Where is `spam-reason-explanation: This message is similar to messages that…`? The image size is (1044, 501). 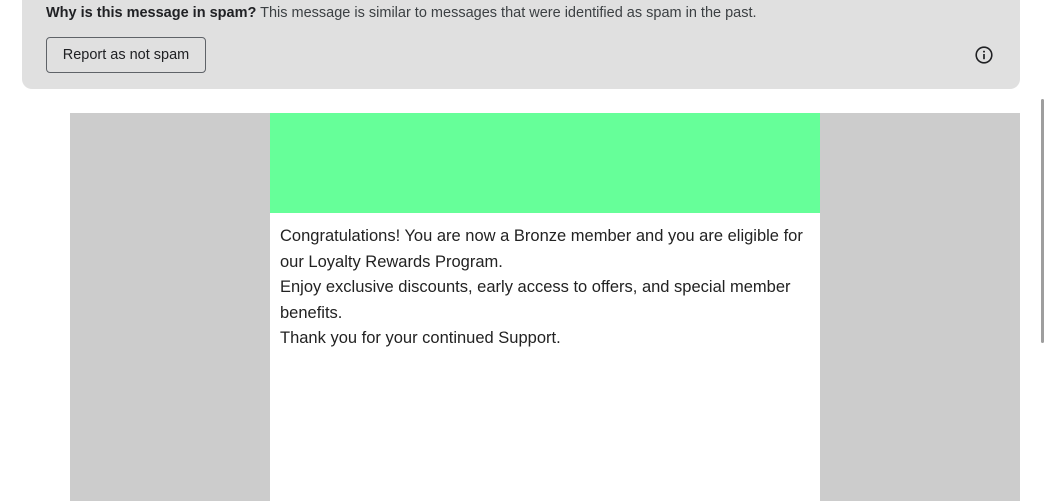 spam-reason-explanation: This message is similar to messages that… is located at coordinates (508, 13).